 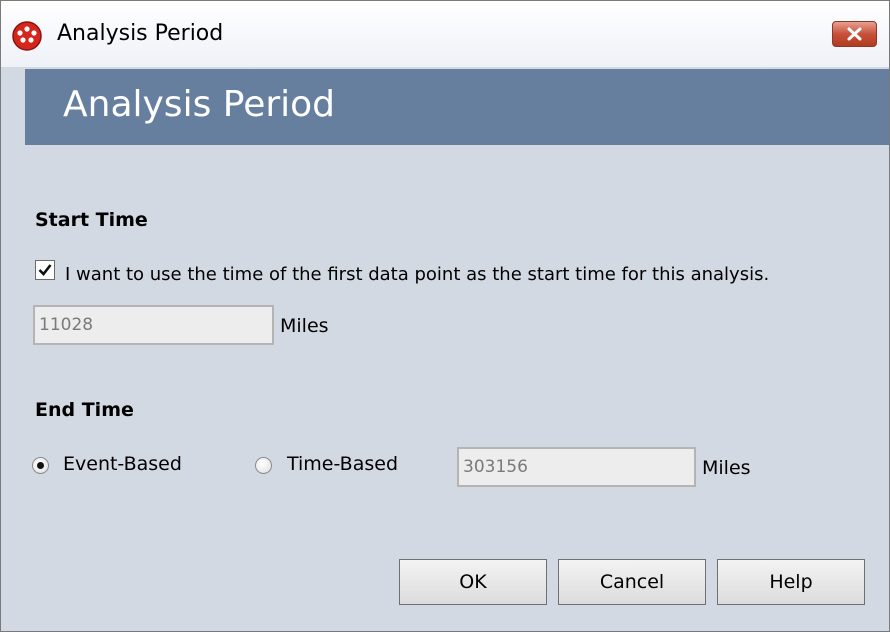 I want to click on header-banner: Analysis Period, so click(x=457, y=107).